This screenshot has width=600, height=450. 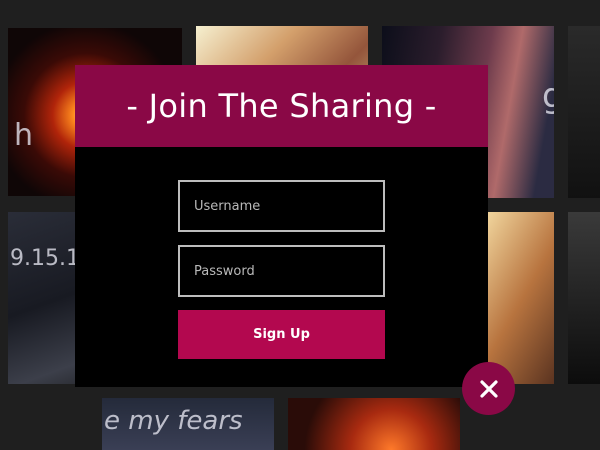 I want to click on username-field, so click(x=281, y=206).